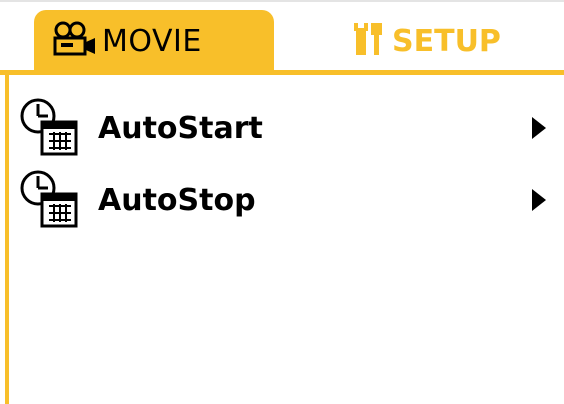 The height and width of the screenshot is (404, 564). I want to click on menu-item-label: AutoStop, so click(177, 200).